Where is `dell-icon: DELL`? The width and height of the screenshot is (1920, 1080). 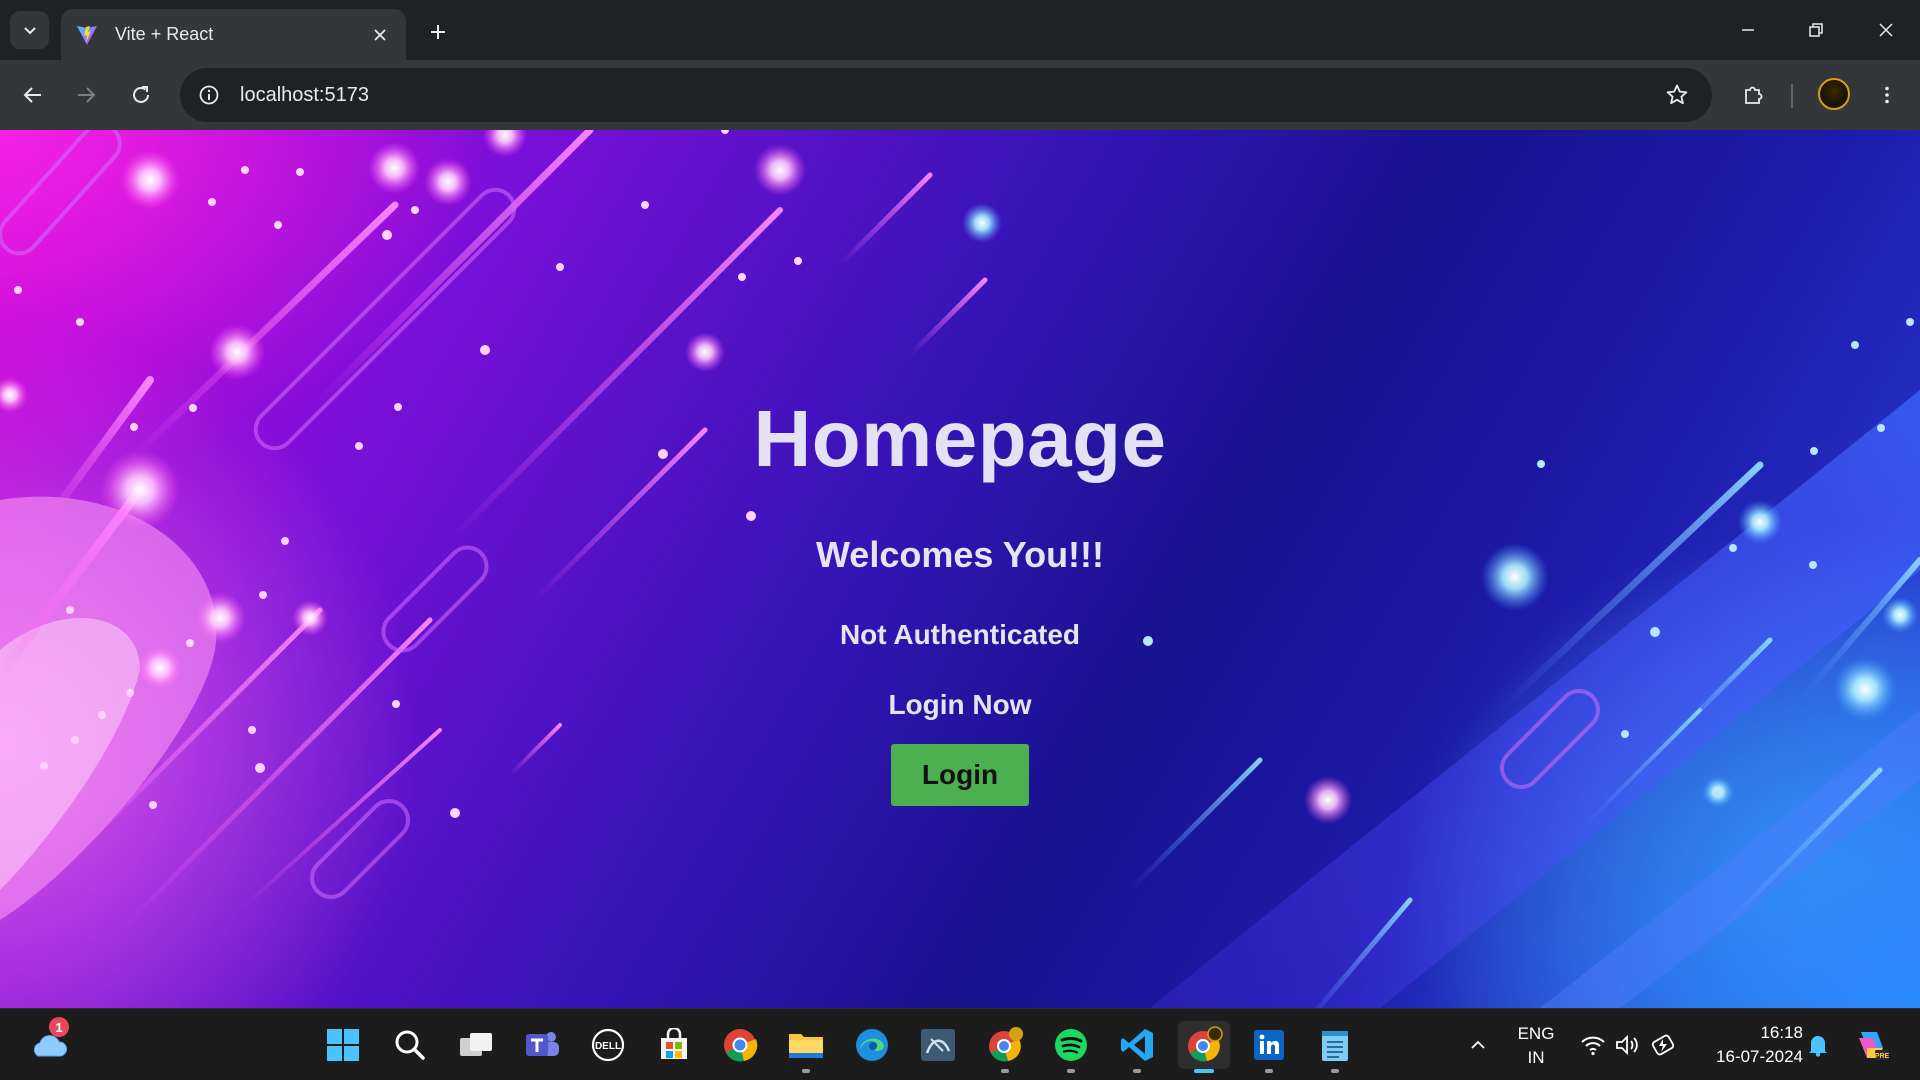 dell-icon: DELL is located at coordinates (608, 1045).